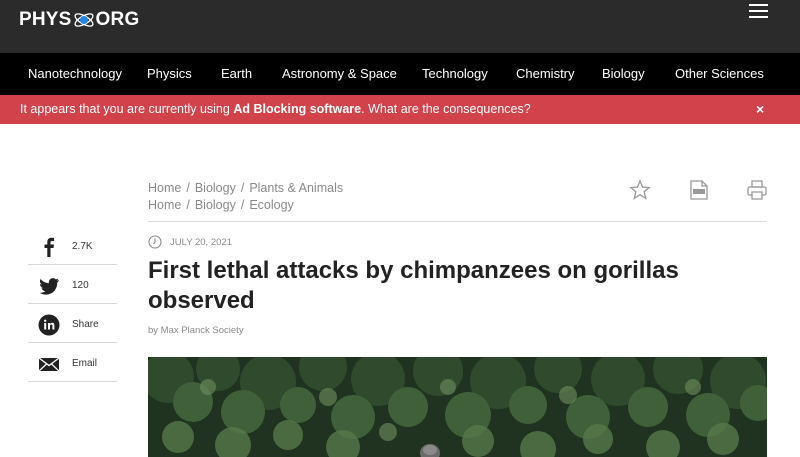 This screenshot has width=800, height=457. Describe the element at coordinates (455, 73) in the screenshot. I see `nav-item-technology: Technology` at that location.